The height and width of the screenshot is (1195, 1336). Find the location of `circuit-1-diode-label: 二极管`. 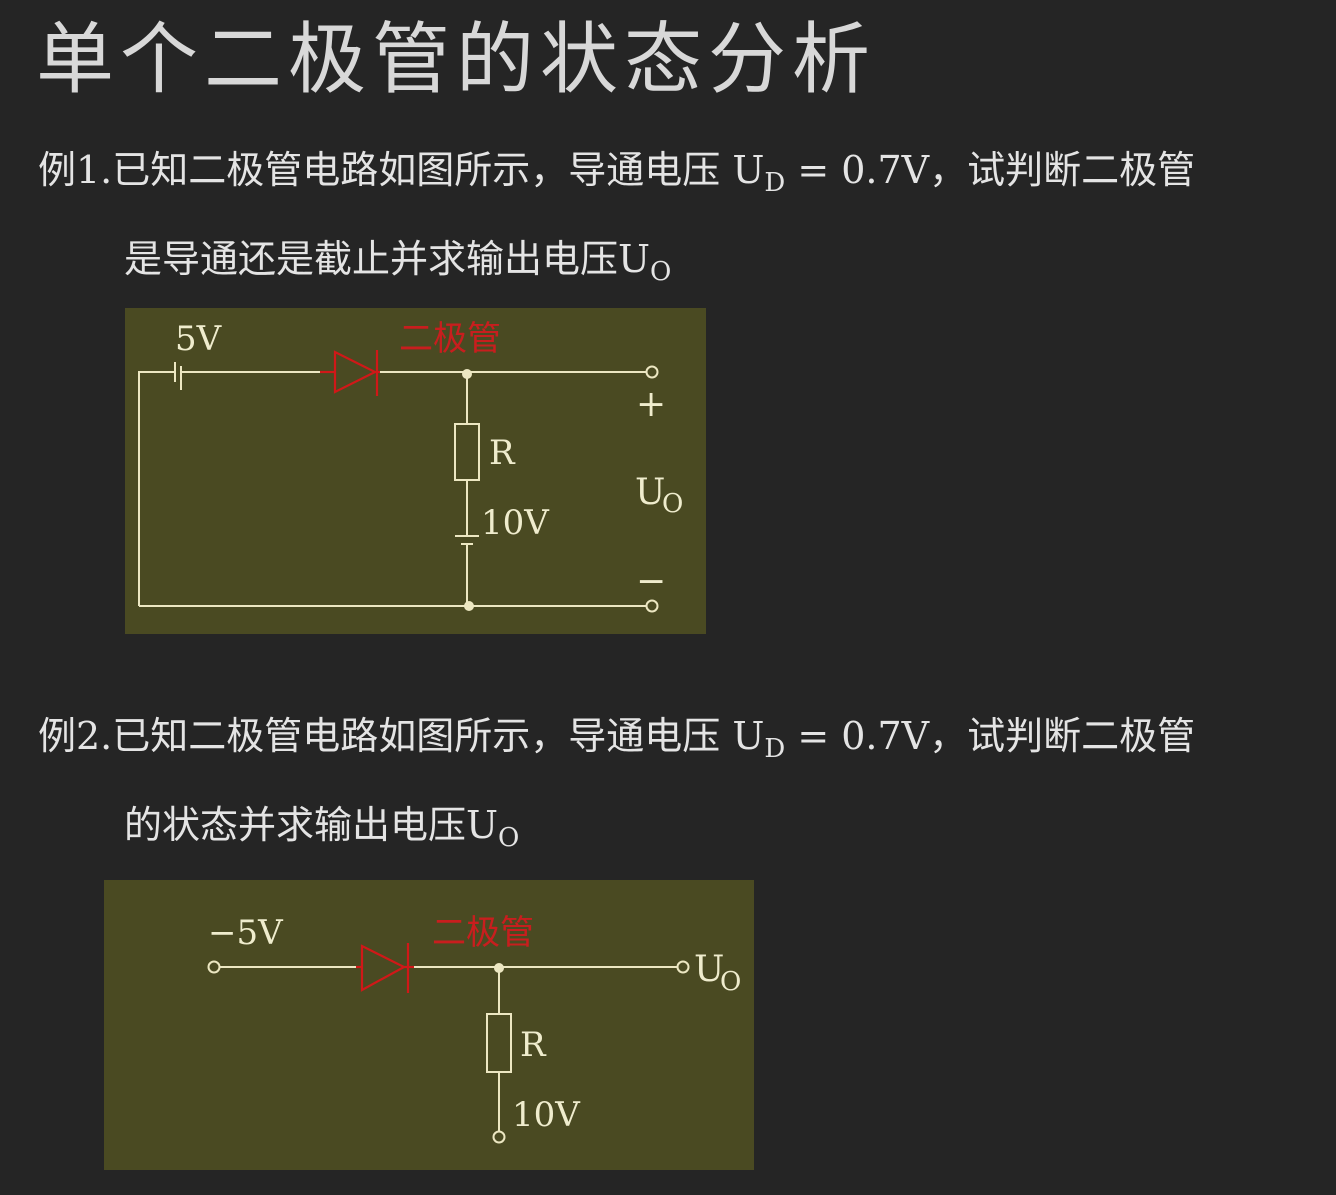

circuit-1-diode-label: 二极管 is located at coordinates (450, 339).